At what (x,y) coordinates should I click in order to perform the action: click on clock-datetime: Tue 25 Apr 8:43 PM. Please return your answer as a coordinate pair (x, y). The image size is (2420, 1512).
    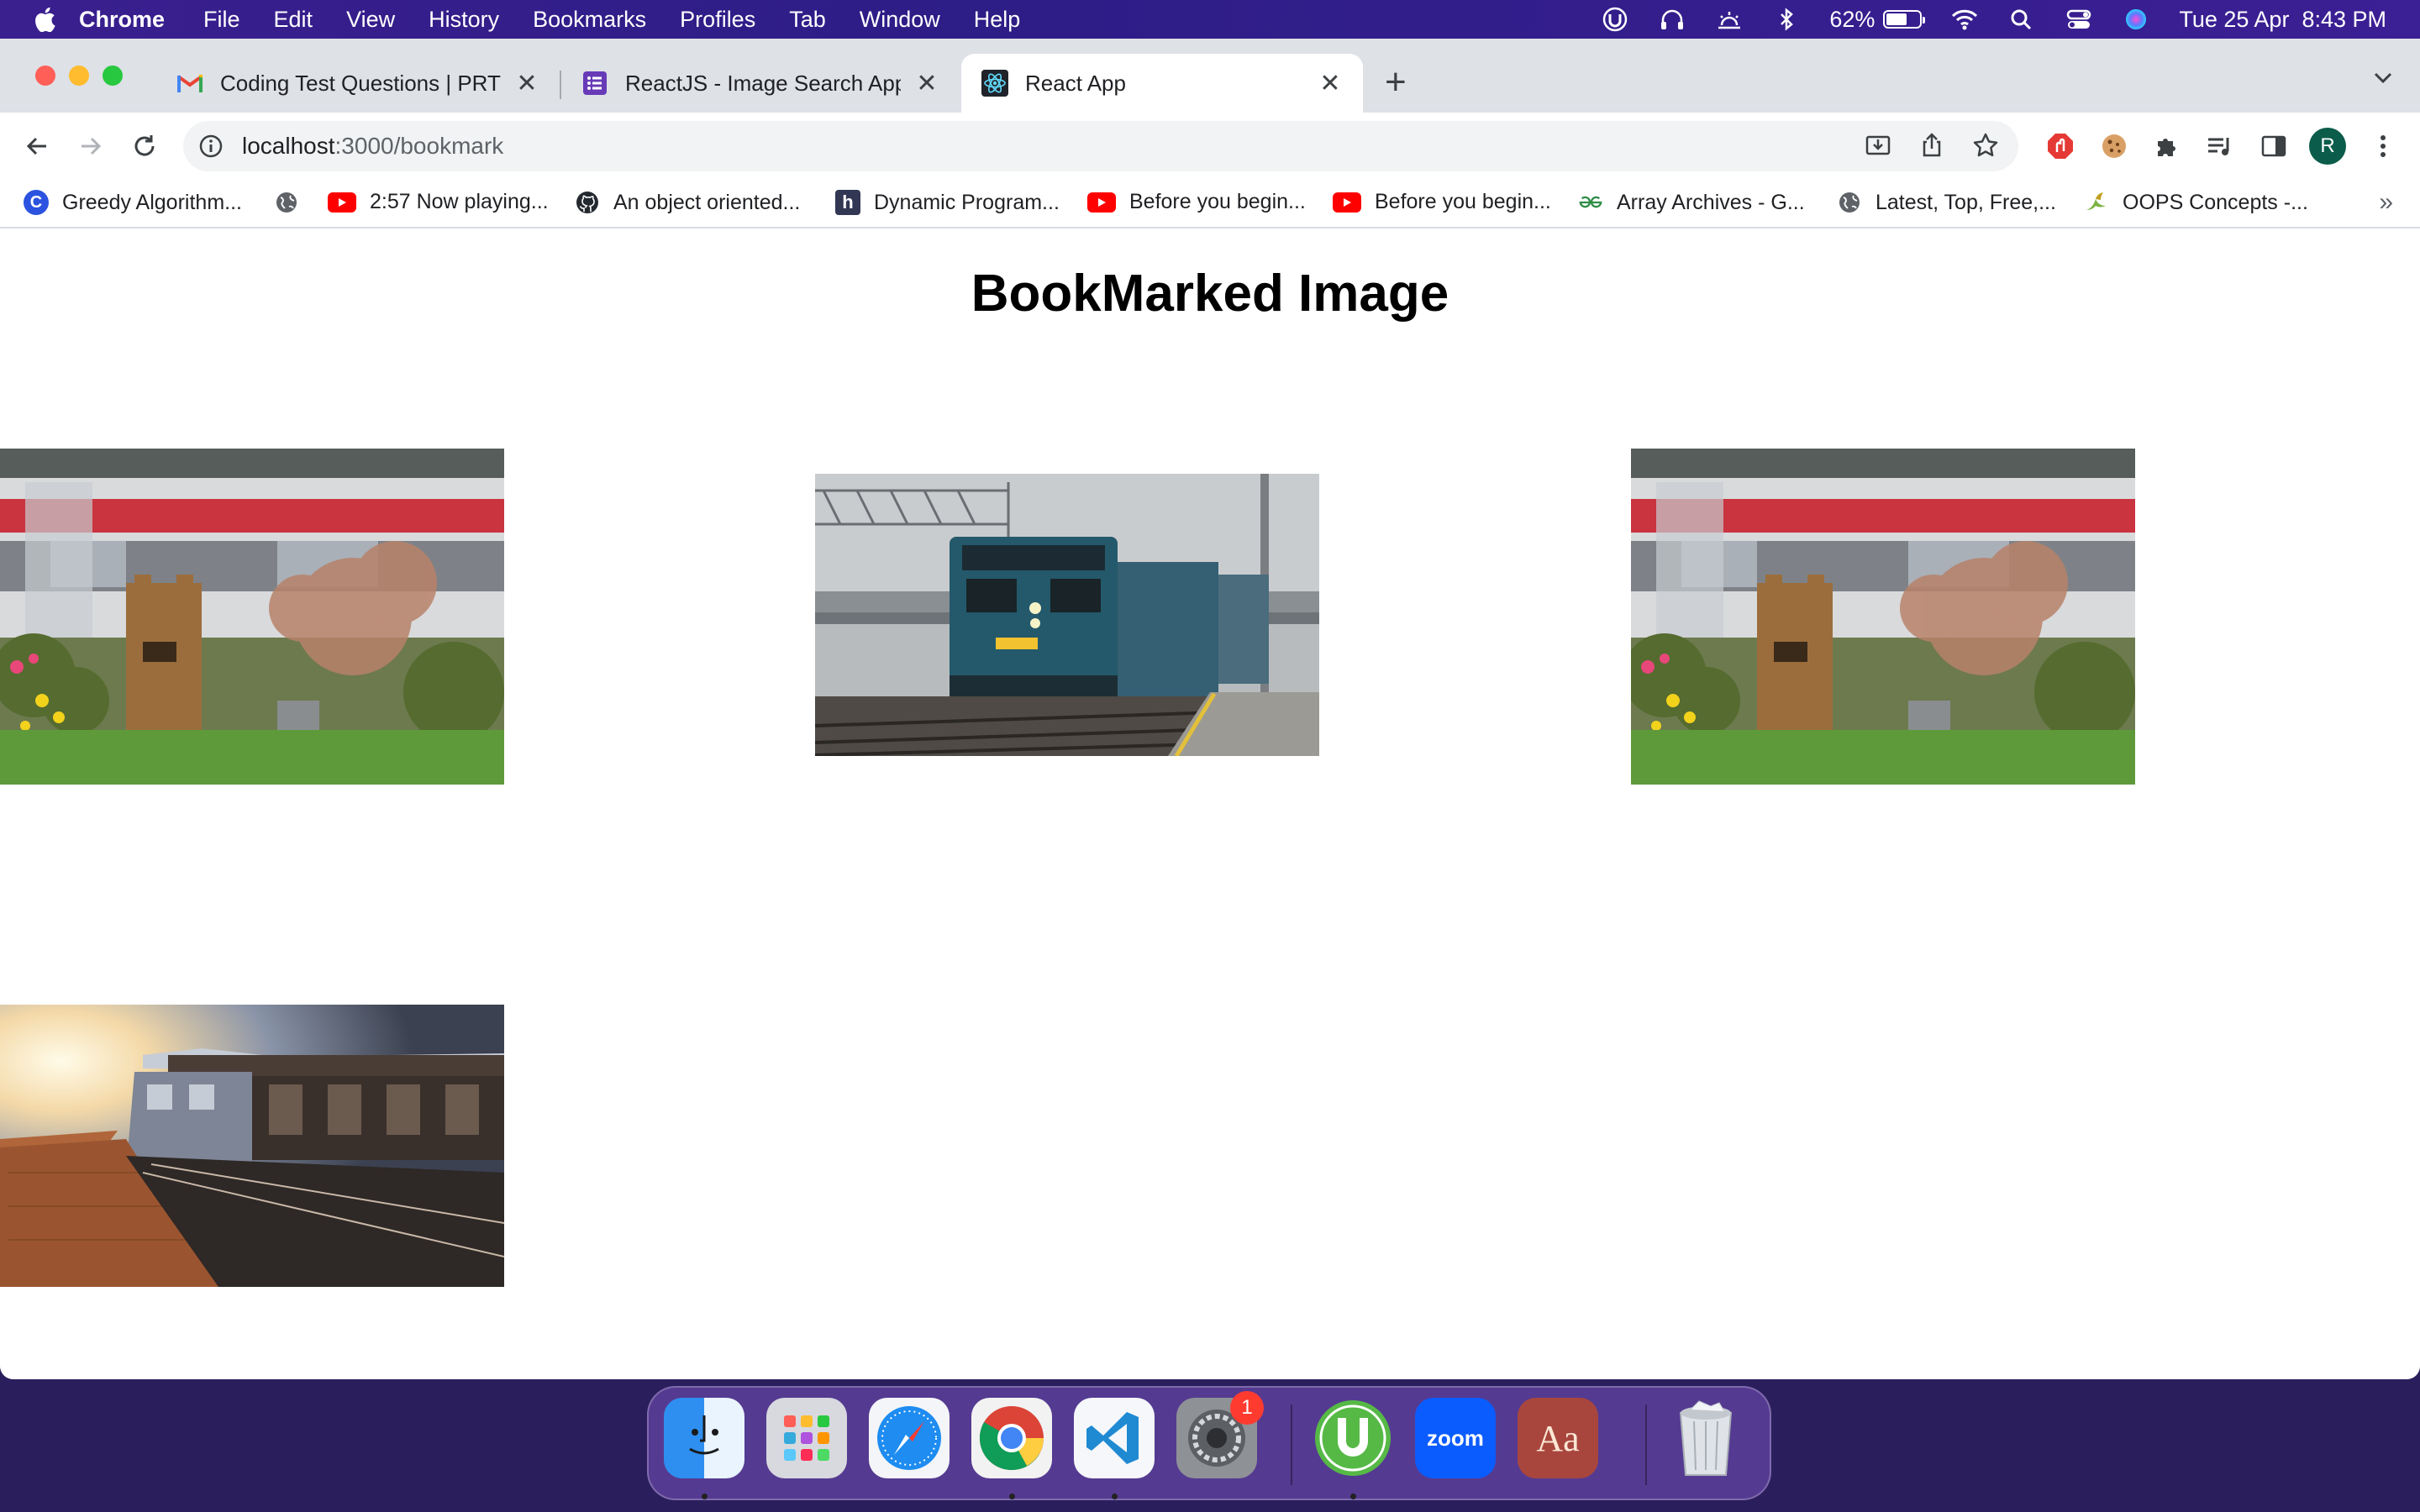
    Looking at the image, I should click on (2282, 20).